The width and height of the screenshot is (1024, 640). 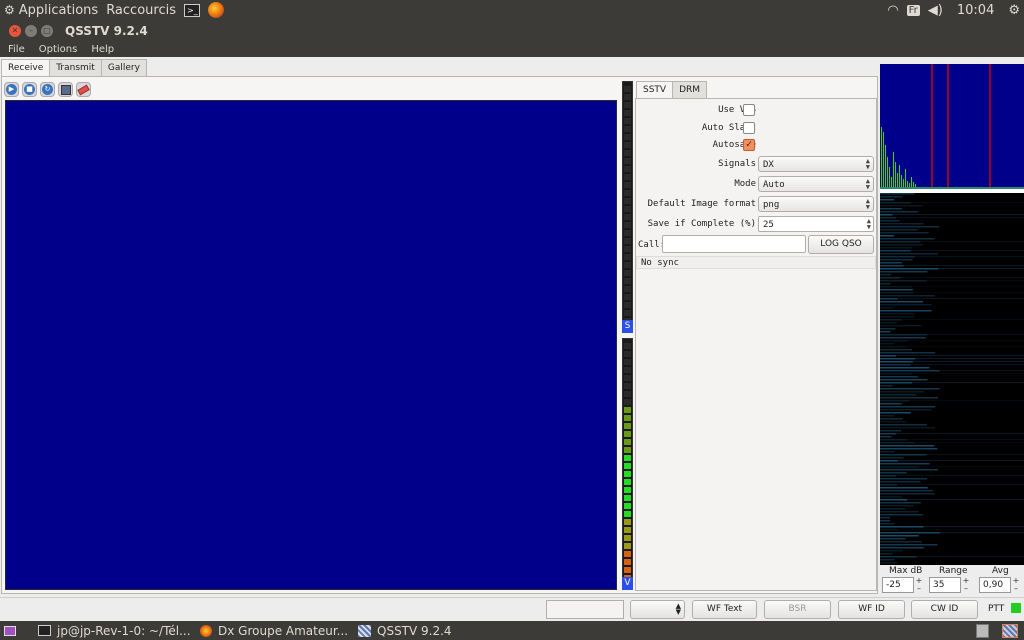 I want to click on ptt-indicator, so click(x=1016, y=608).